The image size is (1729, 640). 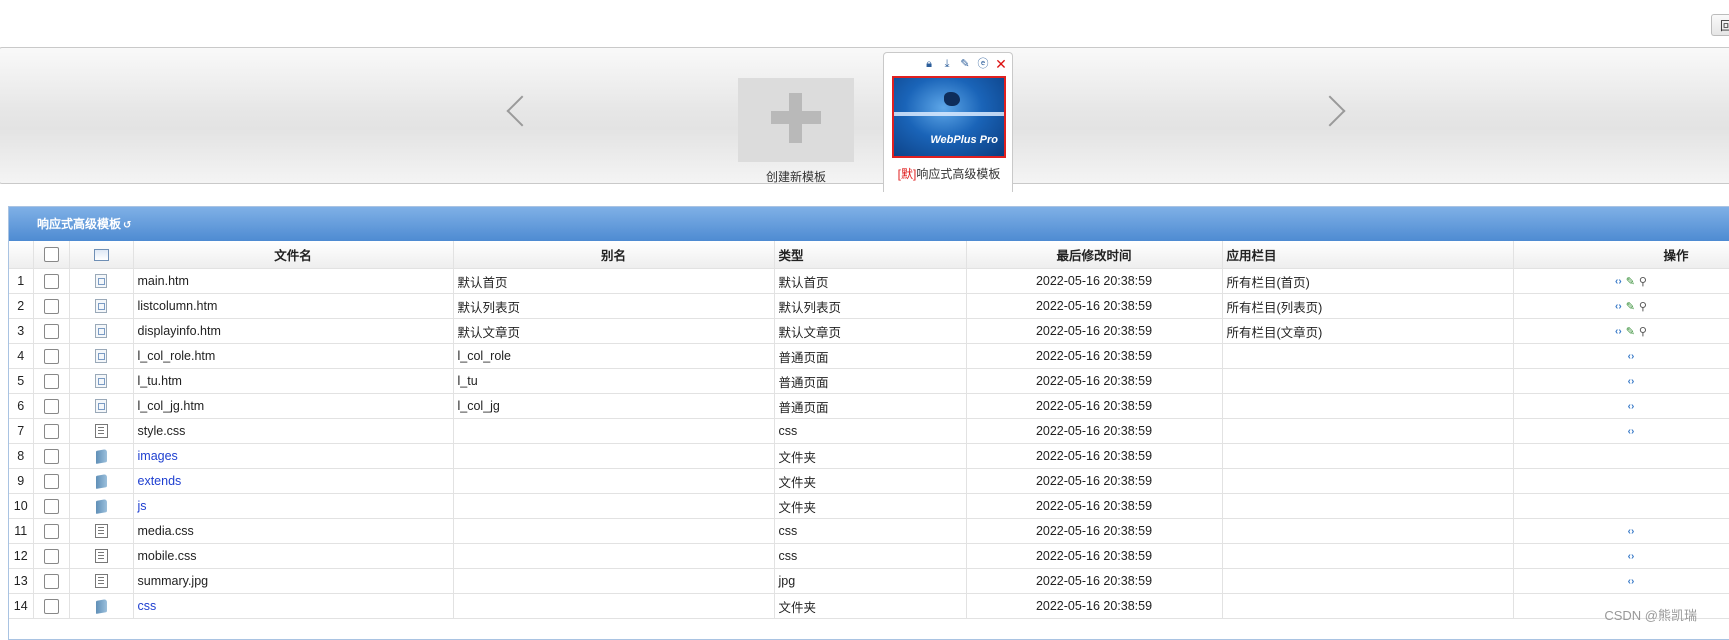 What do you see at coordinates (51, 255) in the screenshot?
I see `select-all-checkbox` at bounding box center [51, 255].